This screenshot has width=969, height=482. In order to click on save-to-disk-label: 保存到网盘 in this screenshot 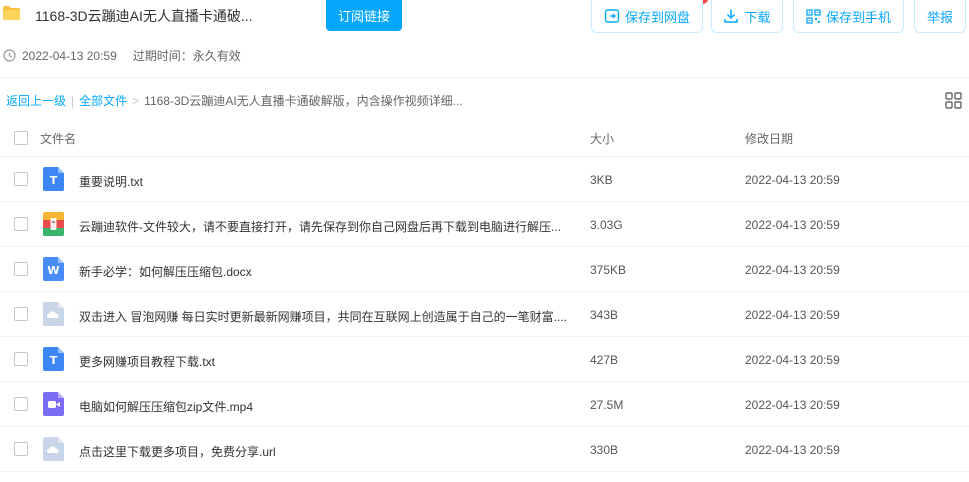, I will do `click(657, 17)`.